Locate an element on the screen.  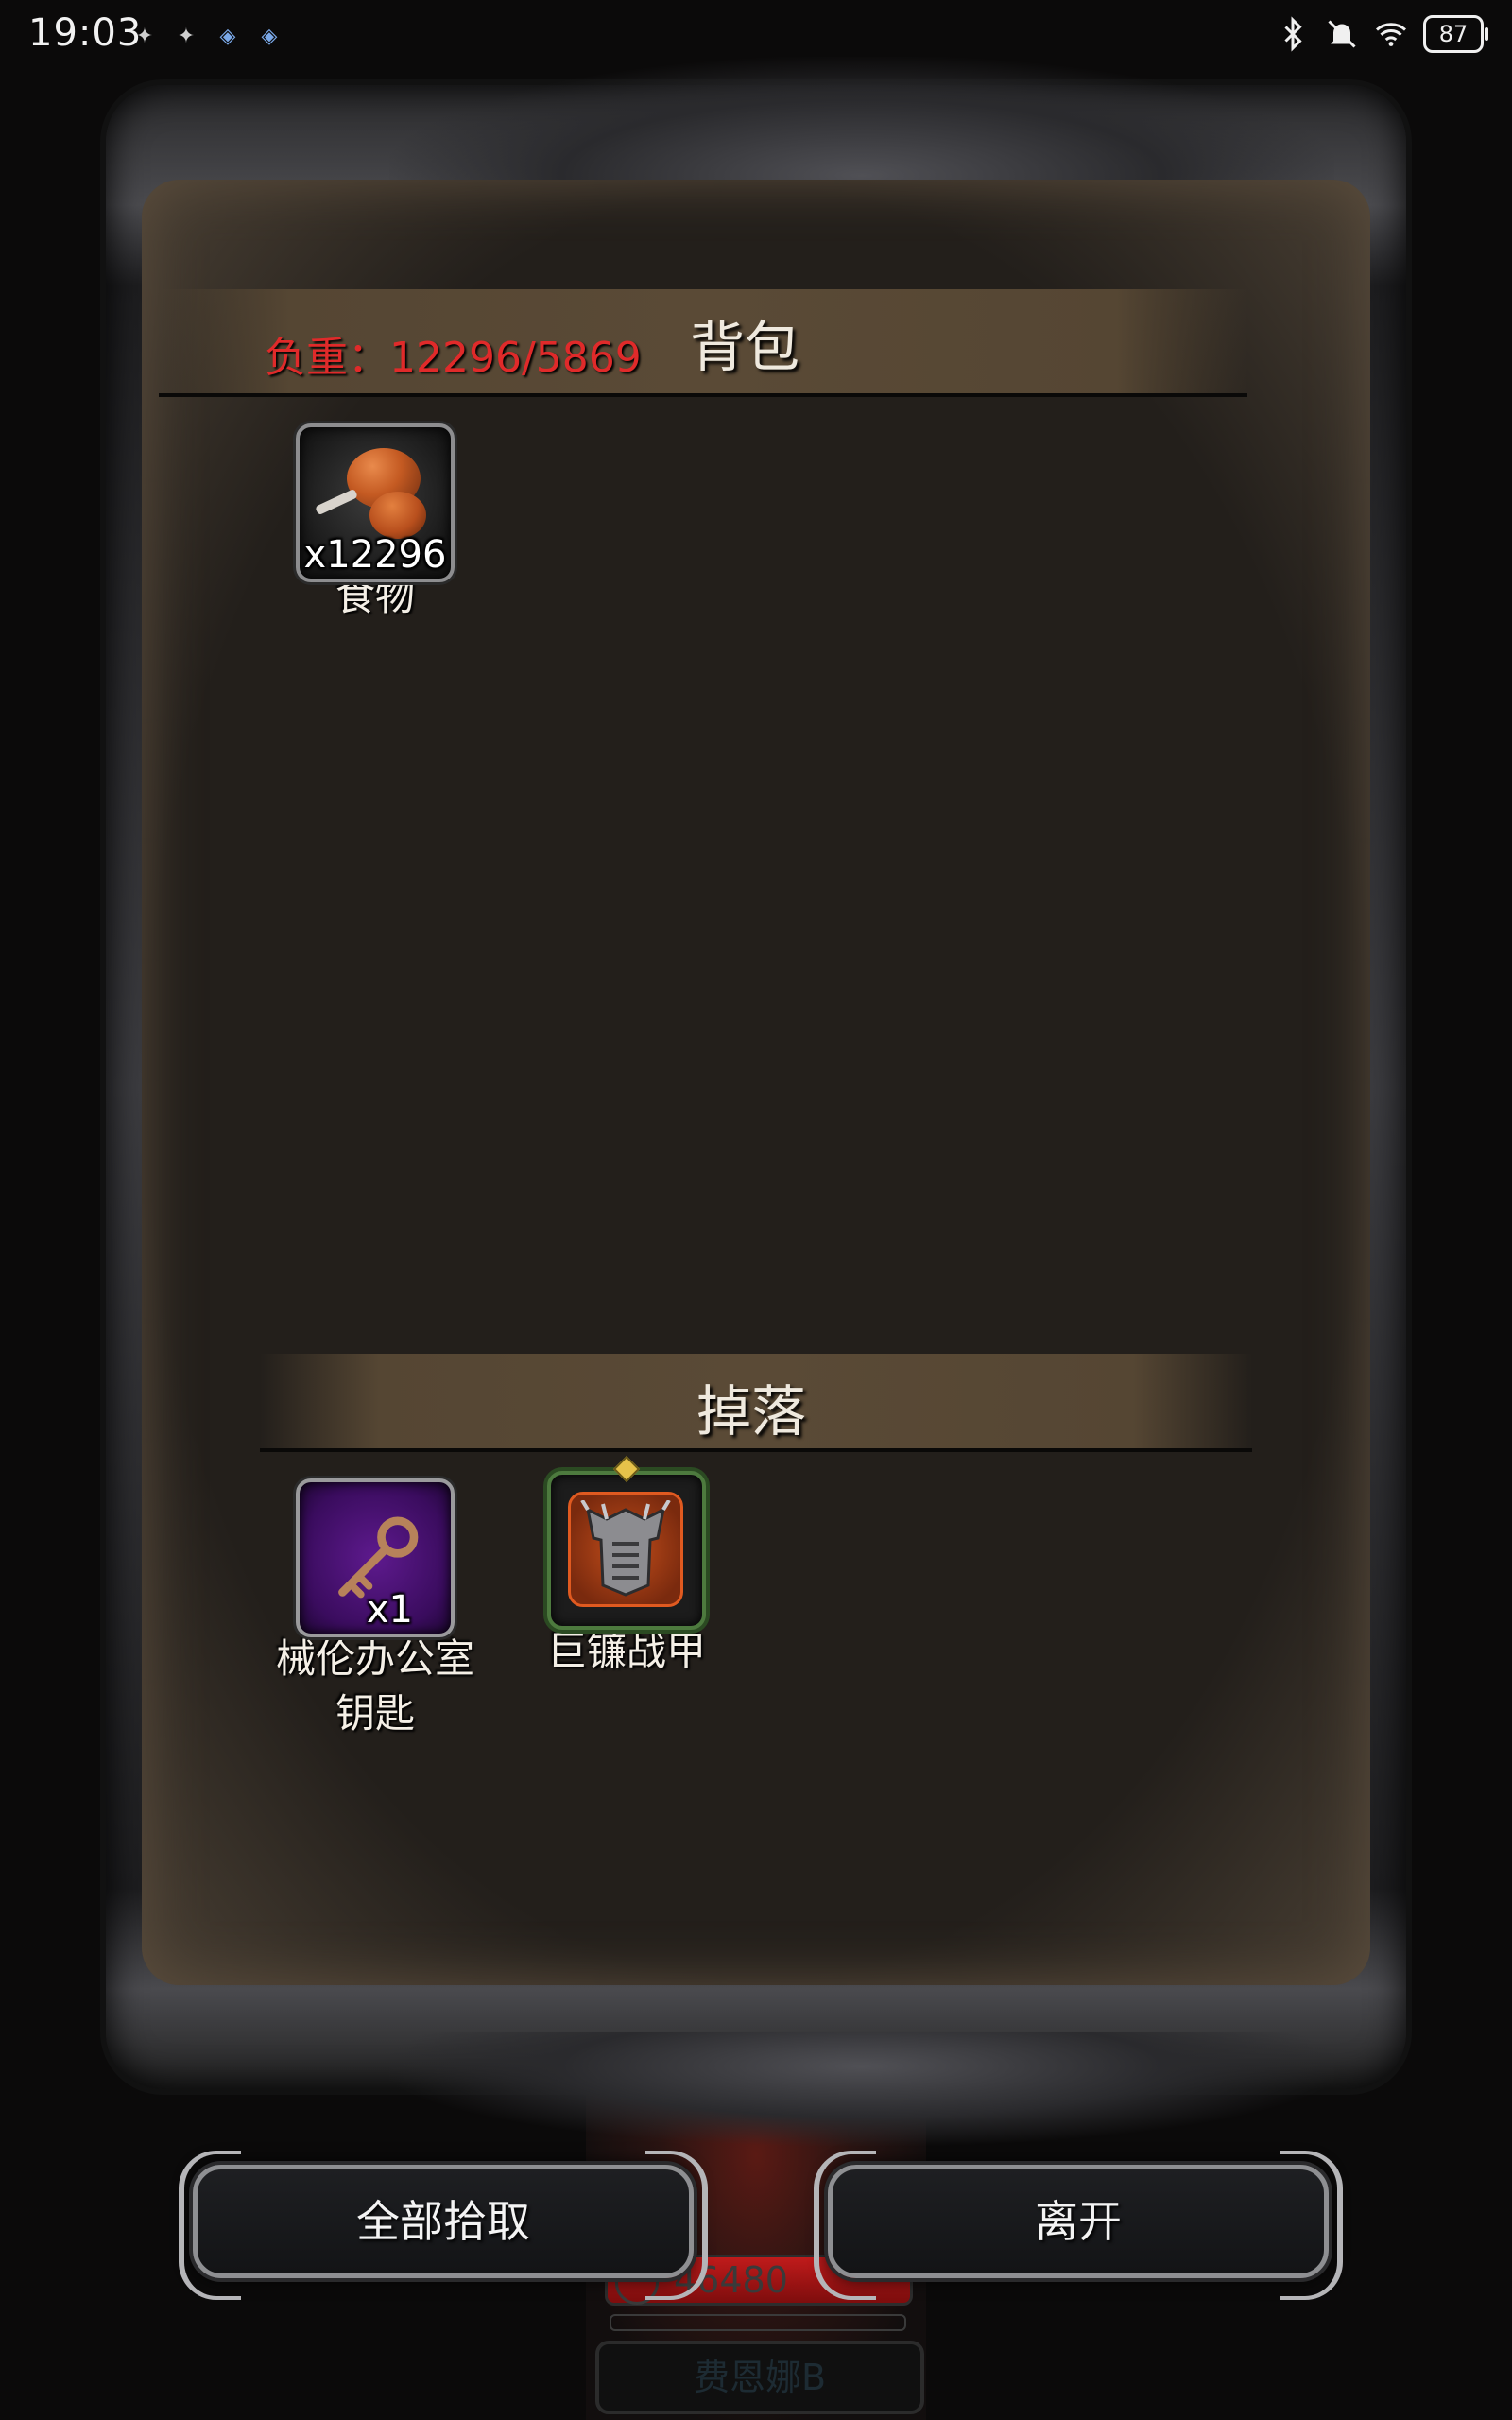
character-name: 费恩娜B is located at coordinates (760, 2377).